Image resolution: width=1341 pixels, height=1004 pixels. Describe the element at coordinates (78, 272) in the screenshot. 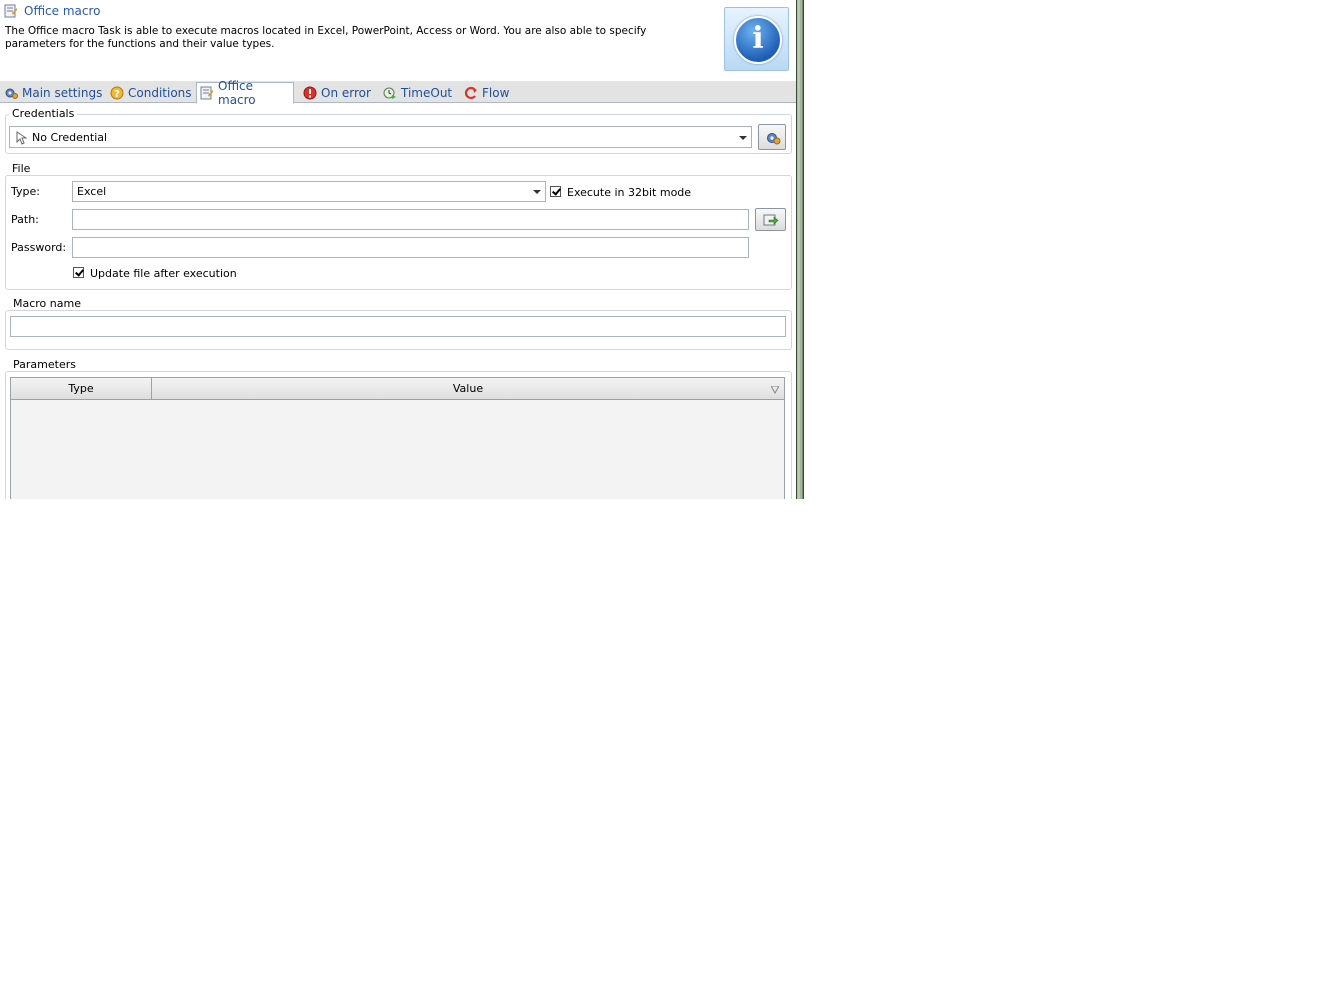

I see `update-file-checkbox` at that location.